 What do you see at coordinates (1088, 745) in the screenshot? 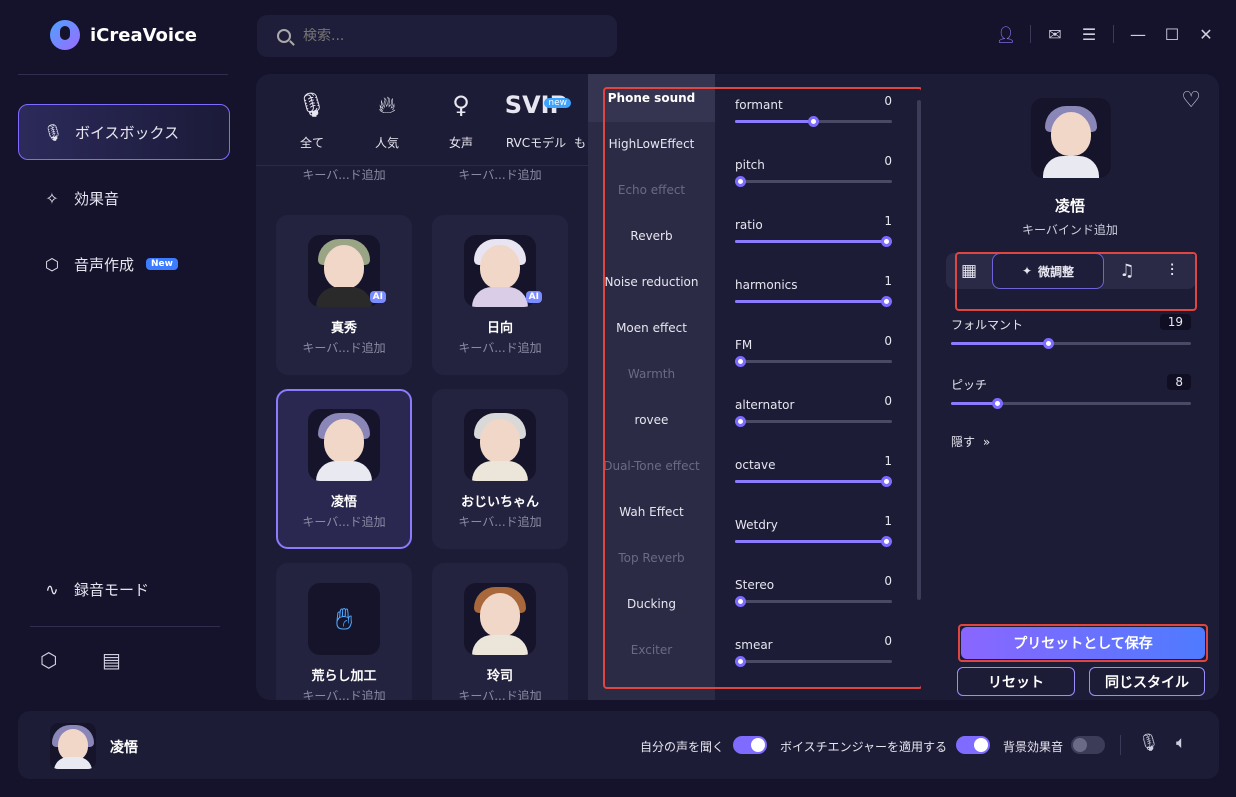
I see `bg-sound-toggle` at bounding box center [1088, 745].